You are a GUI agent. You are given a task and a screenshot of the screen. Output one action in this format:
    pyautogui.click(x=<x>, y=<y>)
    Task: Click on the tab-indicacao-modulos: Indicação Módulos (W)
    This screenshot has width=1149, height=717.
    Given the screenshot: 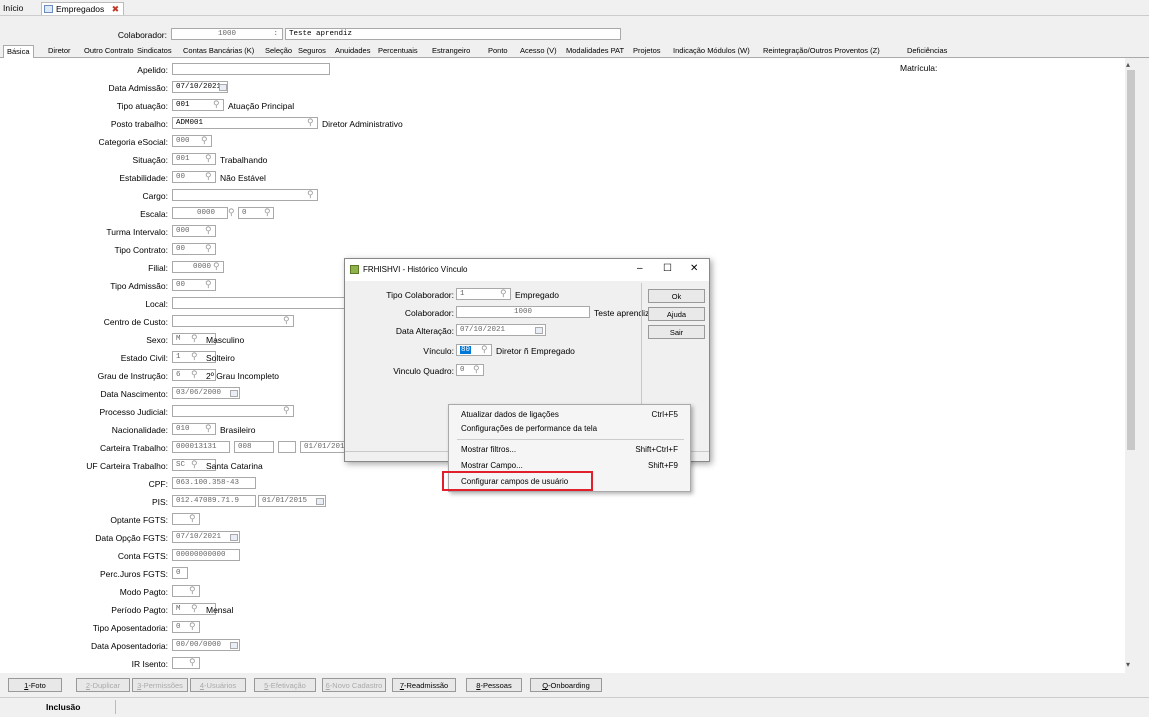 What is the action you would take?
    pyautogui.click(x=711, y=50)
    